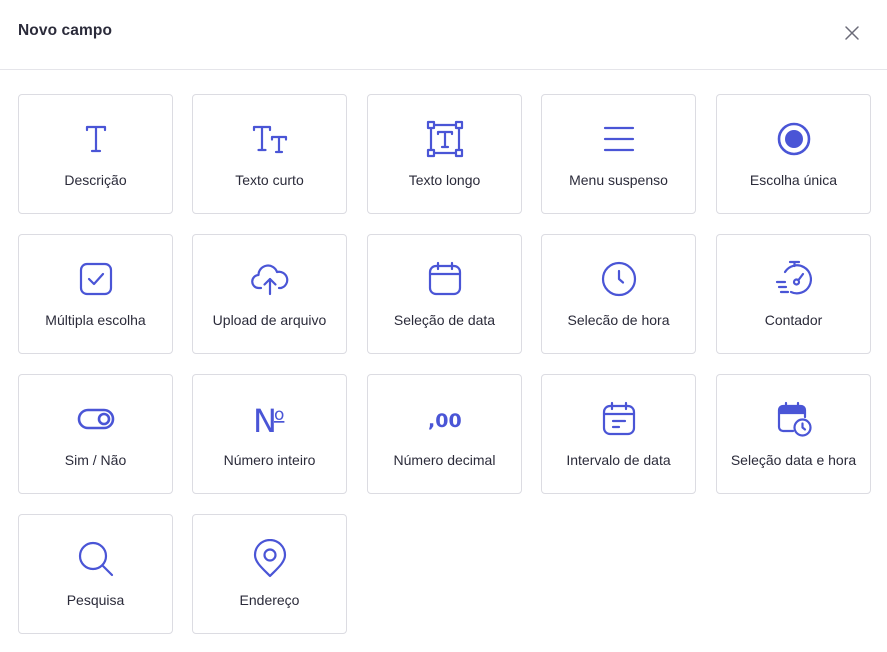  What do you see at coordinates (270, 139) in the screenshot?
I see `text-size-icon` at bounding box center [270, 139].